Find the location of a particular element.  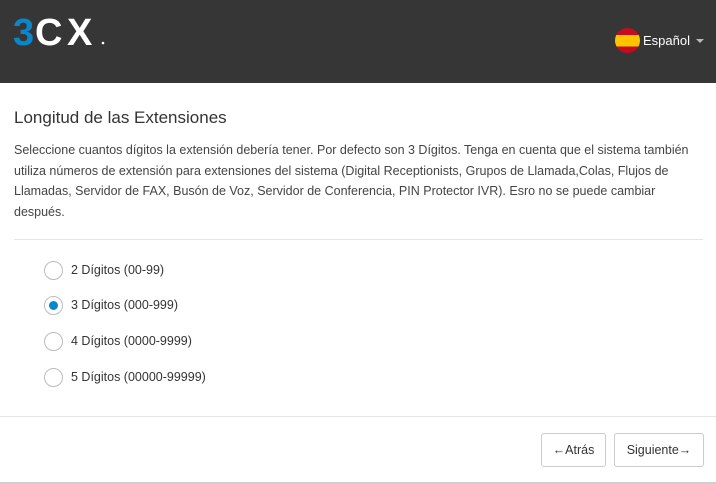

svg-text: X is located at coordinates (80, 31).